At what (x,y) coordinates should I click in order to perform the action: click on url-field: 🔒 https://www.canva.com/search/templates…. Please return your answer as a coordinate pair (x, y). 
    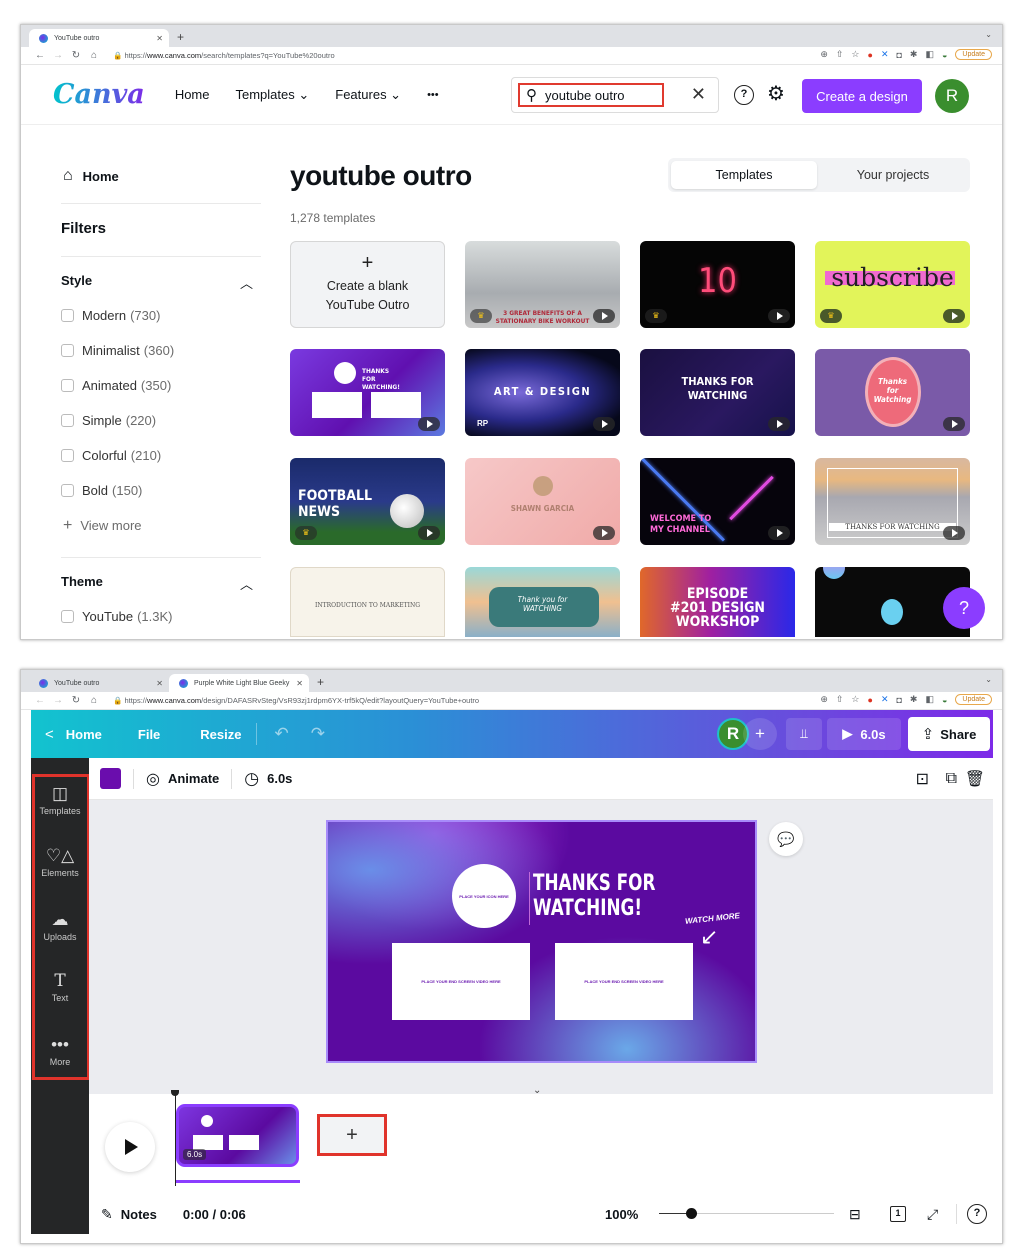
    Looking at the image, I should click on (224, 55).